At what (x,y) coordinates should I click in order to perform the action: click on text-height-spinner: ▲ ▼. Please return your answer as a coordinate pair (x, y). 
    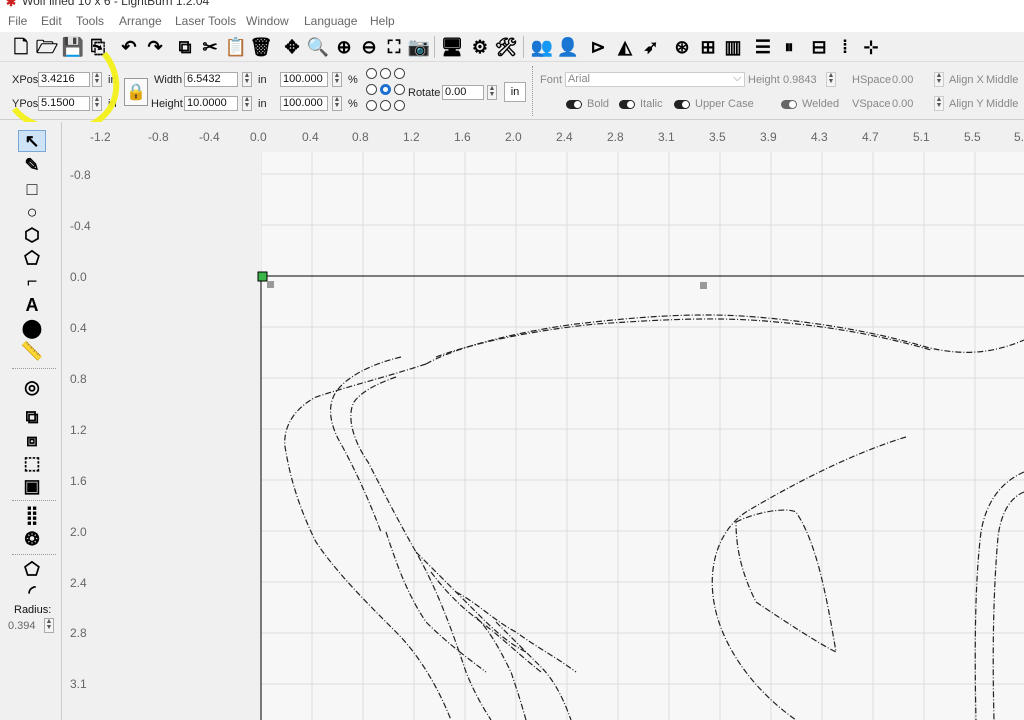
    Looking at the image, I should click on (831, 79).